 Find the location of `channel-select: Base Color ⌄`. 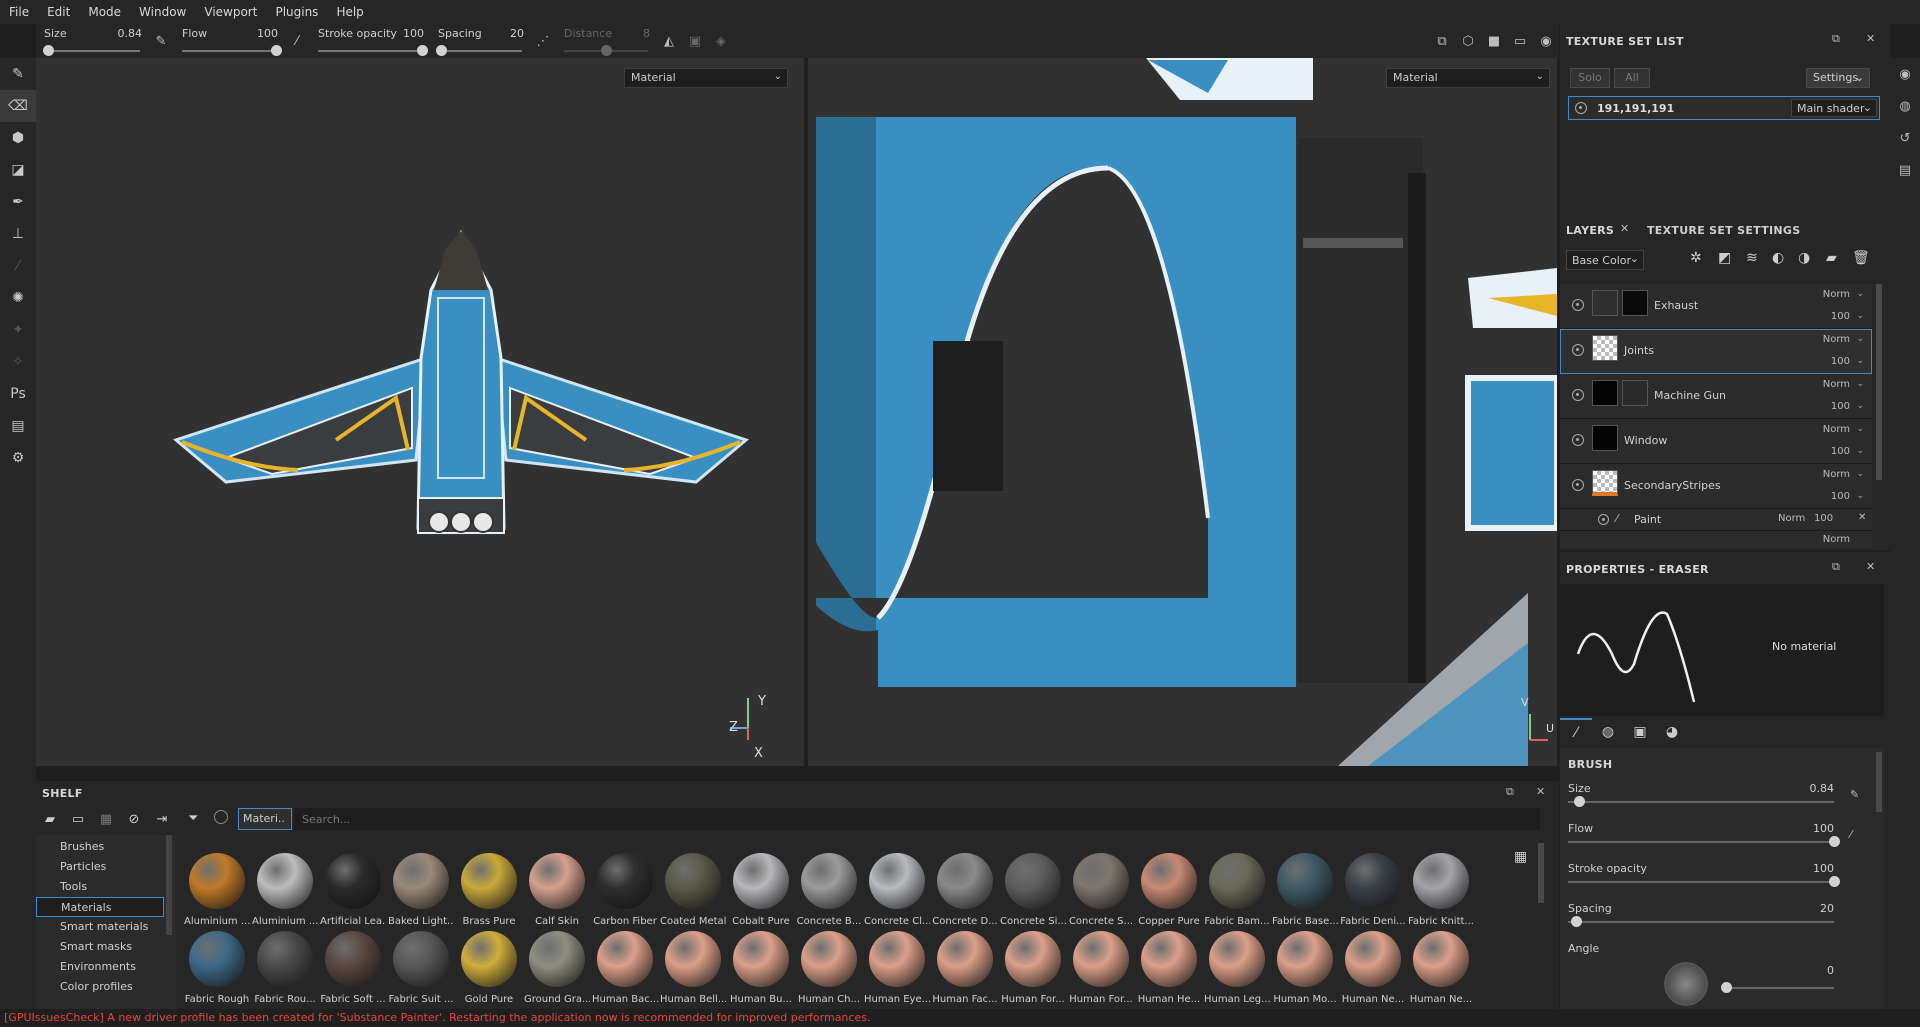

channel-select: Base Color ⌄ is located at coordinates (1605, 260).